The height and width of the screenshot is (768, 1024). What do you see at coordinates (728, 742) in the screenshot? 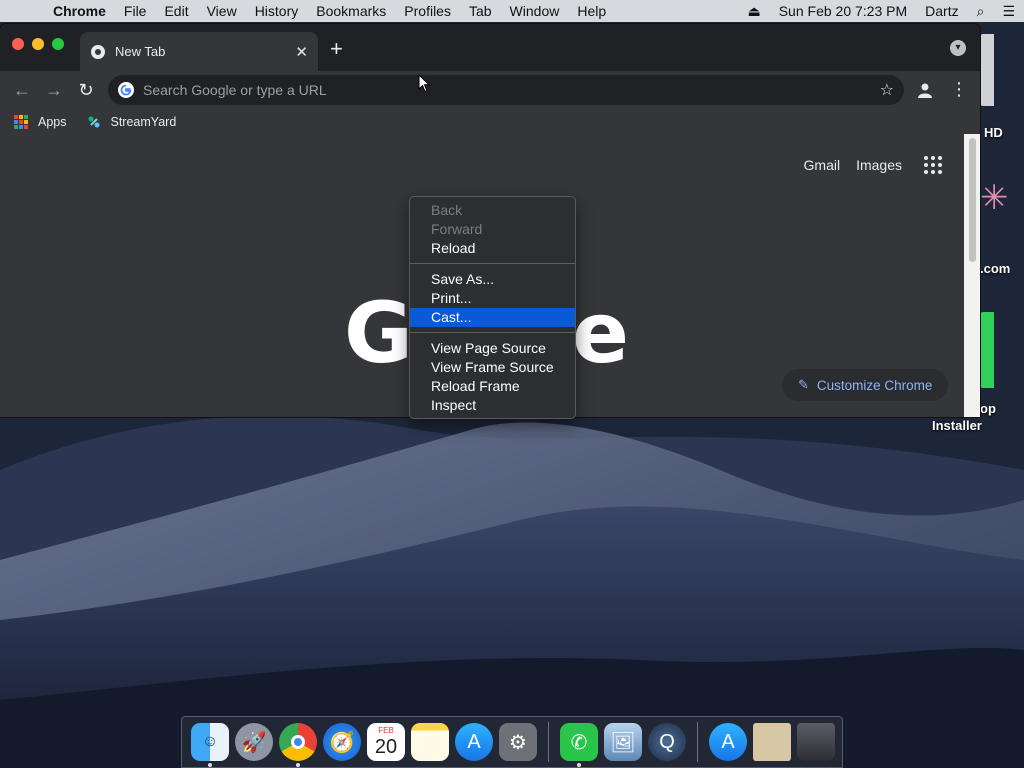
I see `app-store-downloads-icon: A` at bounding box center [728, 742].